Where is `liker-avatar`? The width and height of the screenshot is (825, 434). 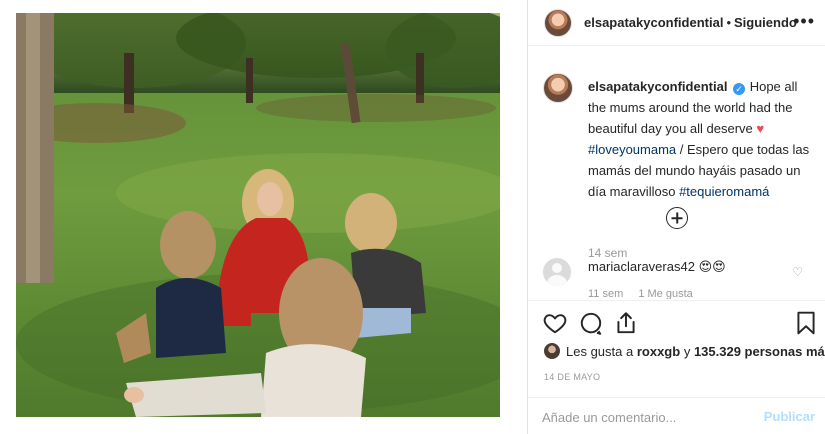 liker-avatar is located at coordinates (552, 351).